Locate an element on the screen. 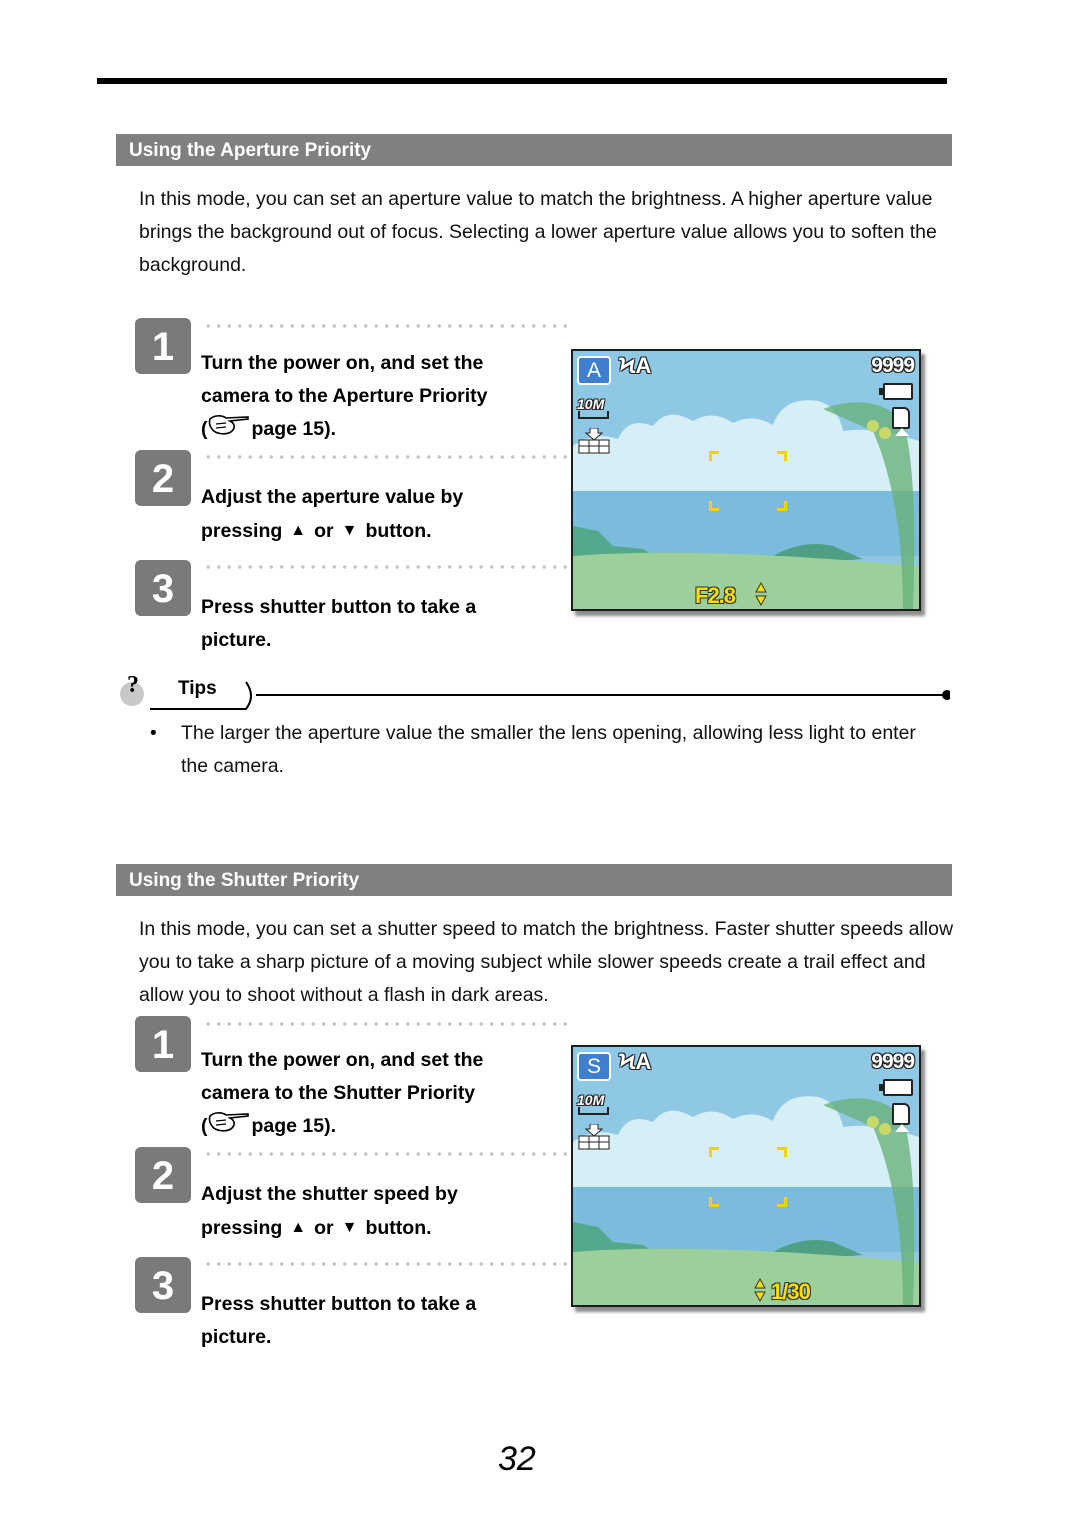 The height and width of the screenshot is (1527, 1080). tips-label: Tips is located at coordinates (197, 688).